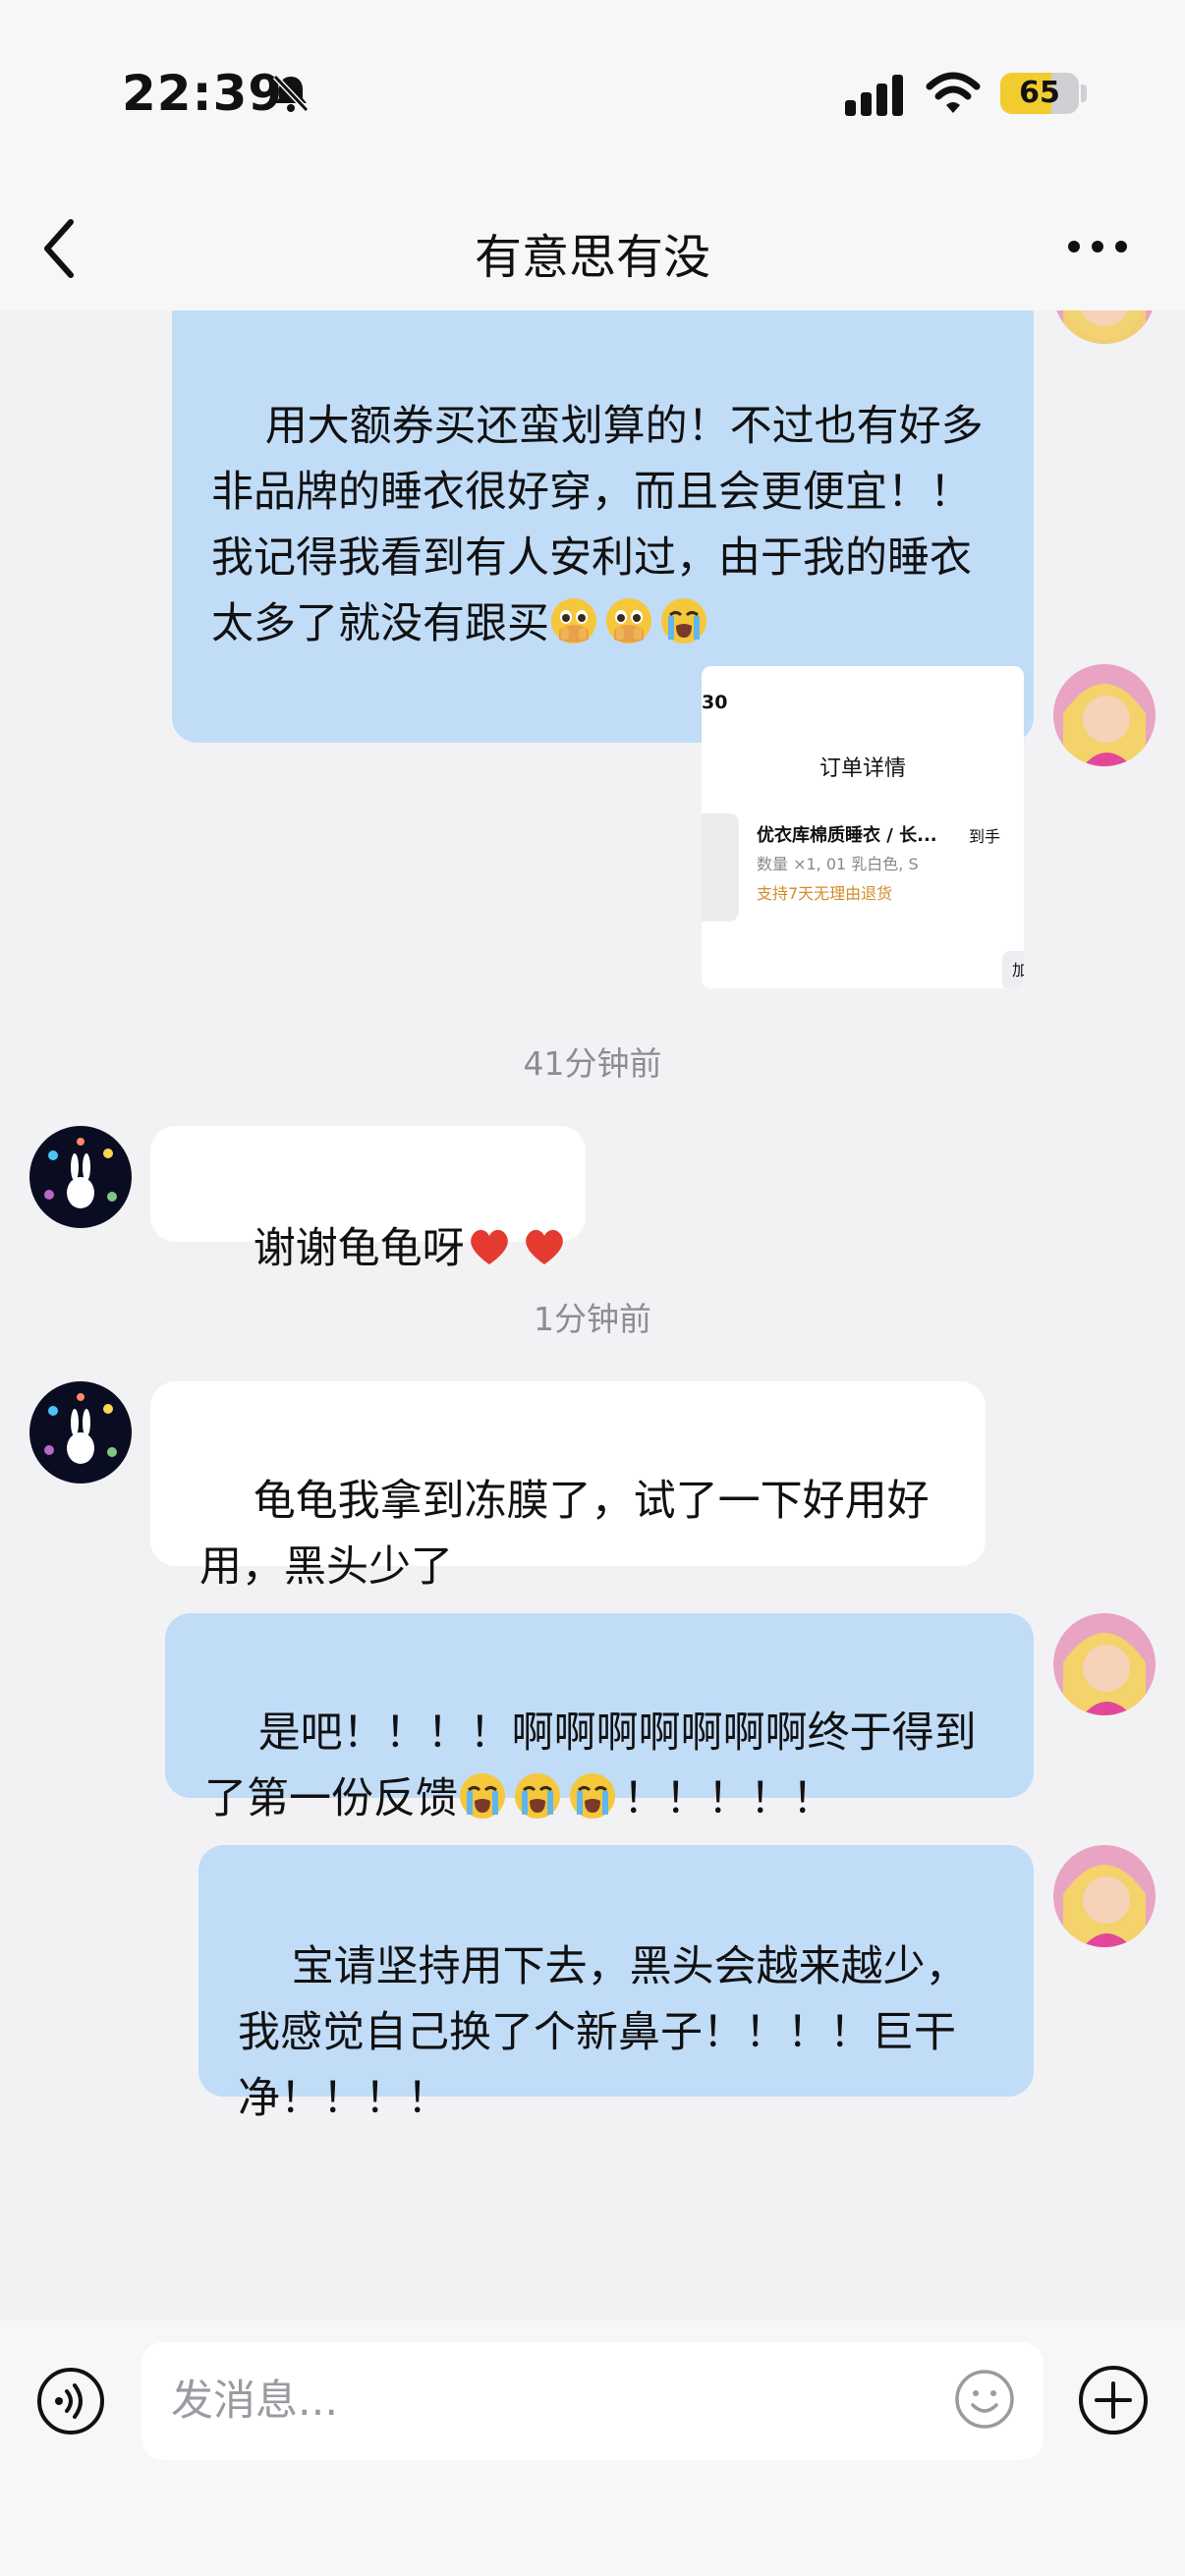  I want to click on message-text: 龟龟我拿到冻膜了，试了一下好用好用，黑头少了, so click(565, 1534).